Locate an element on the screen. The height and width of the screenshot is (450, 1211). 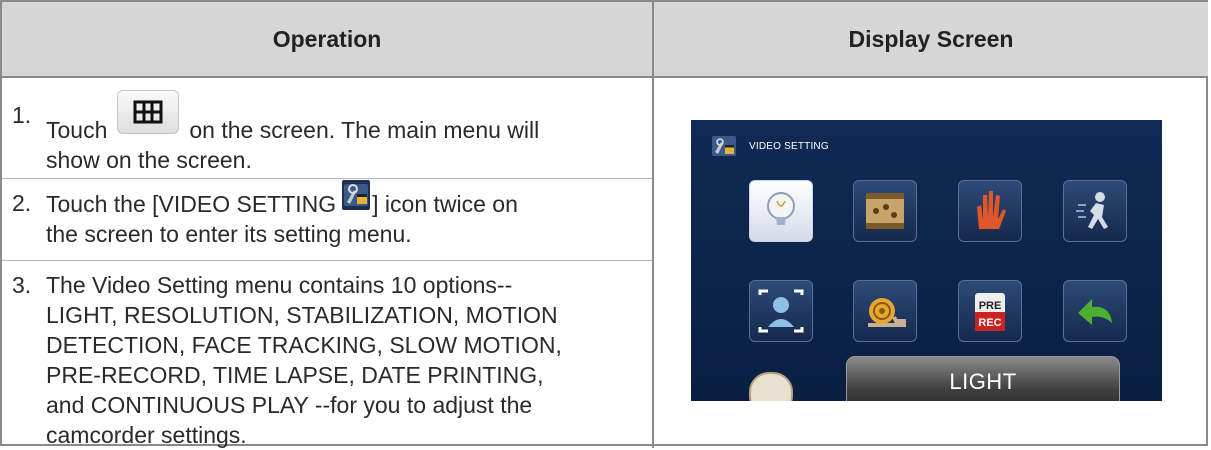
display-screen-header: Display Screen is located at coordinates (931, 39).